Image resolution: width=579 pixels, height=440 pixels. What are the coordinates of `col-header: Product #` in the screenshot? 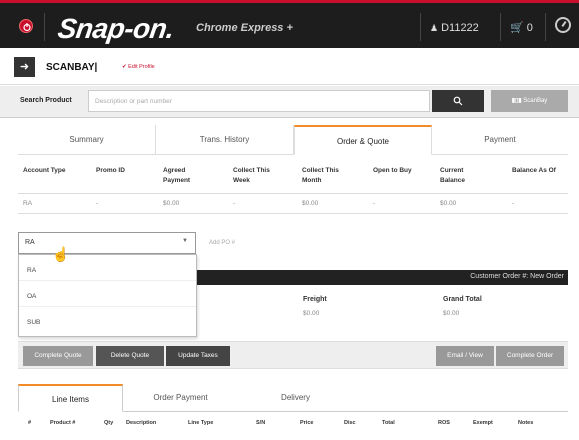 It's located at (63, 423).